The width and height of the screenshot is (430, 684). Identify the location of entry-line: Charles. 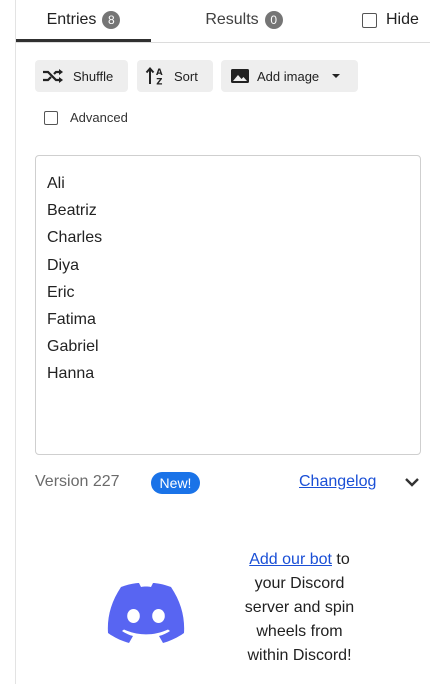
(75, 238).